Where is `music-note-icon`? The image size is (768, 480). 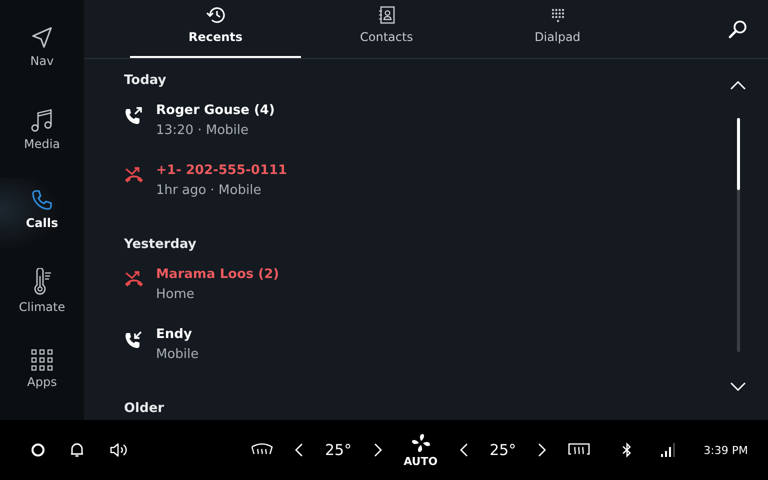 music-note-icon is located at coordinates (42, 119).